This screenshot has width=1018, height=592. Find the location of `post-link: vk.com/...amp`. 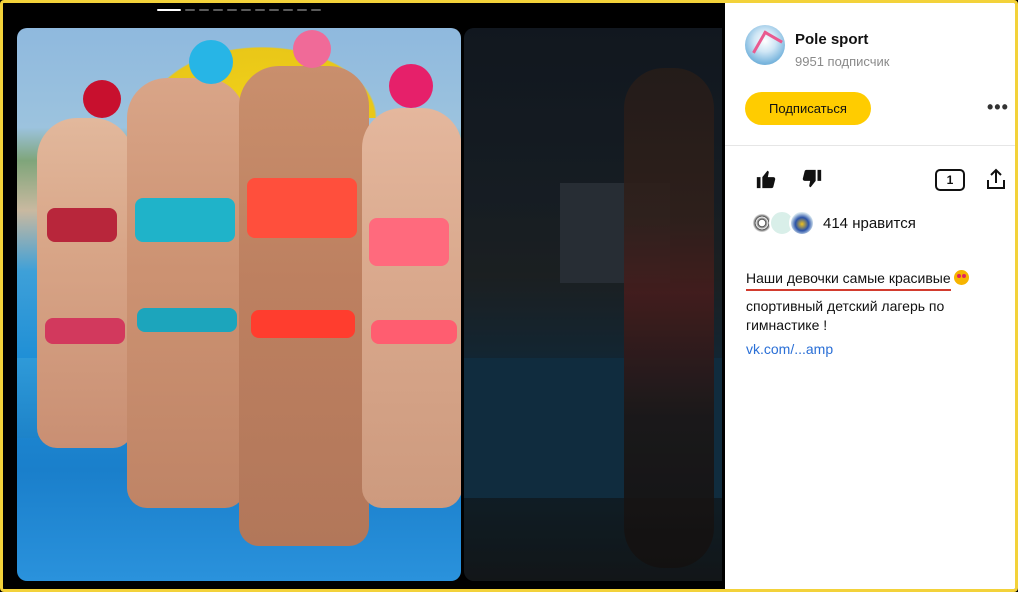

post-link: vk.com/...amp is located at coordinates (789, 349).